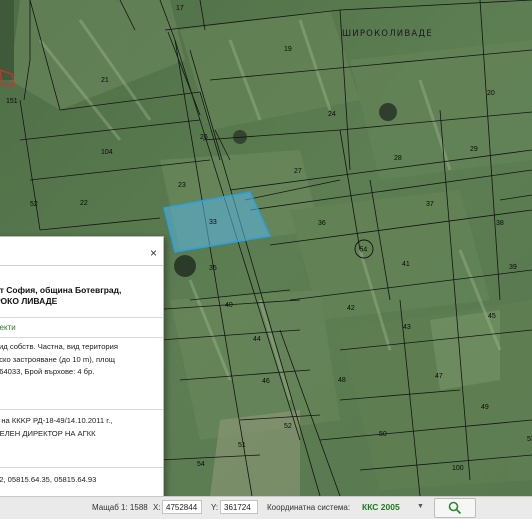  What do you see at coordinates (387, 34) in the screenshot?
I see `place-label: ШИРОКОЛИВАДЕ` at bounding box center [387, 34].